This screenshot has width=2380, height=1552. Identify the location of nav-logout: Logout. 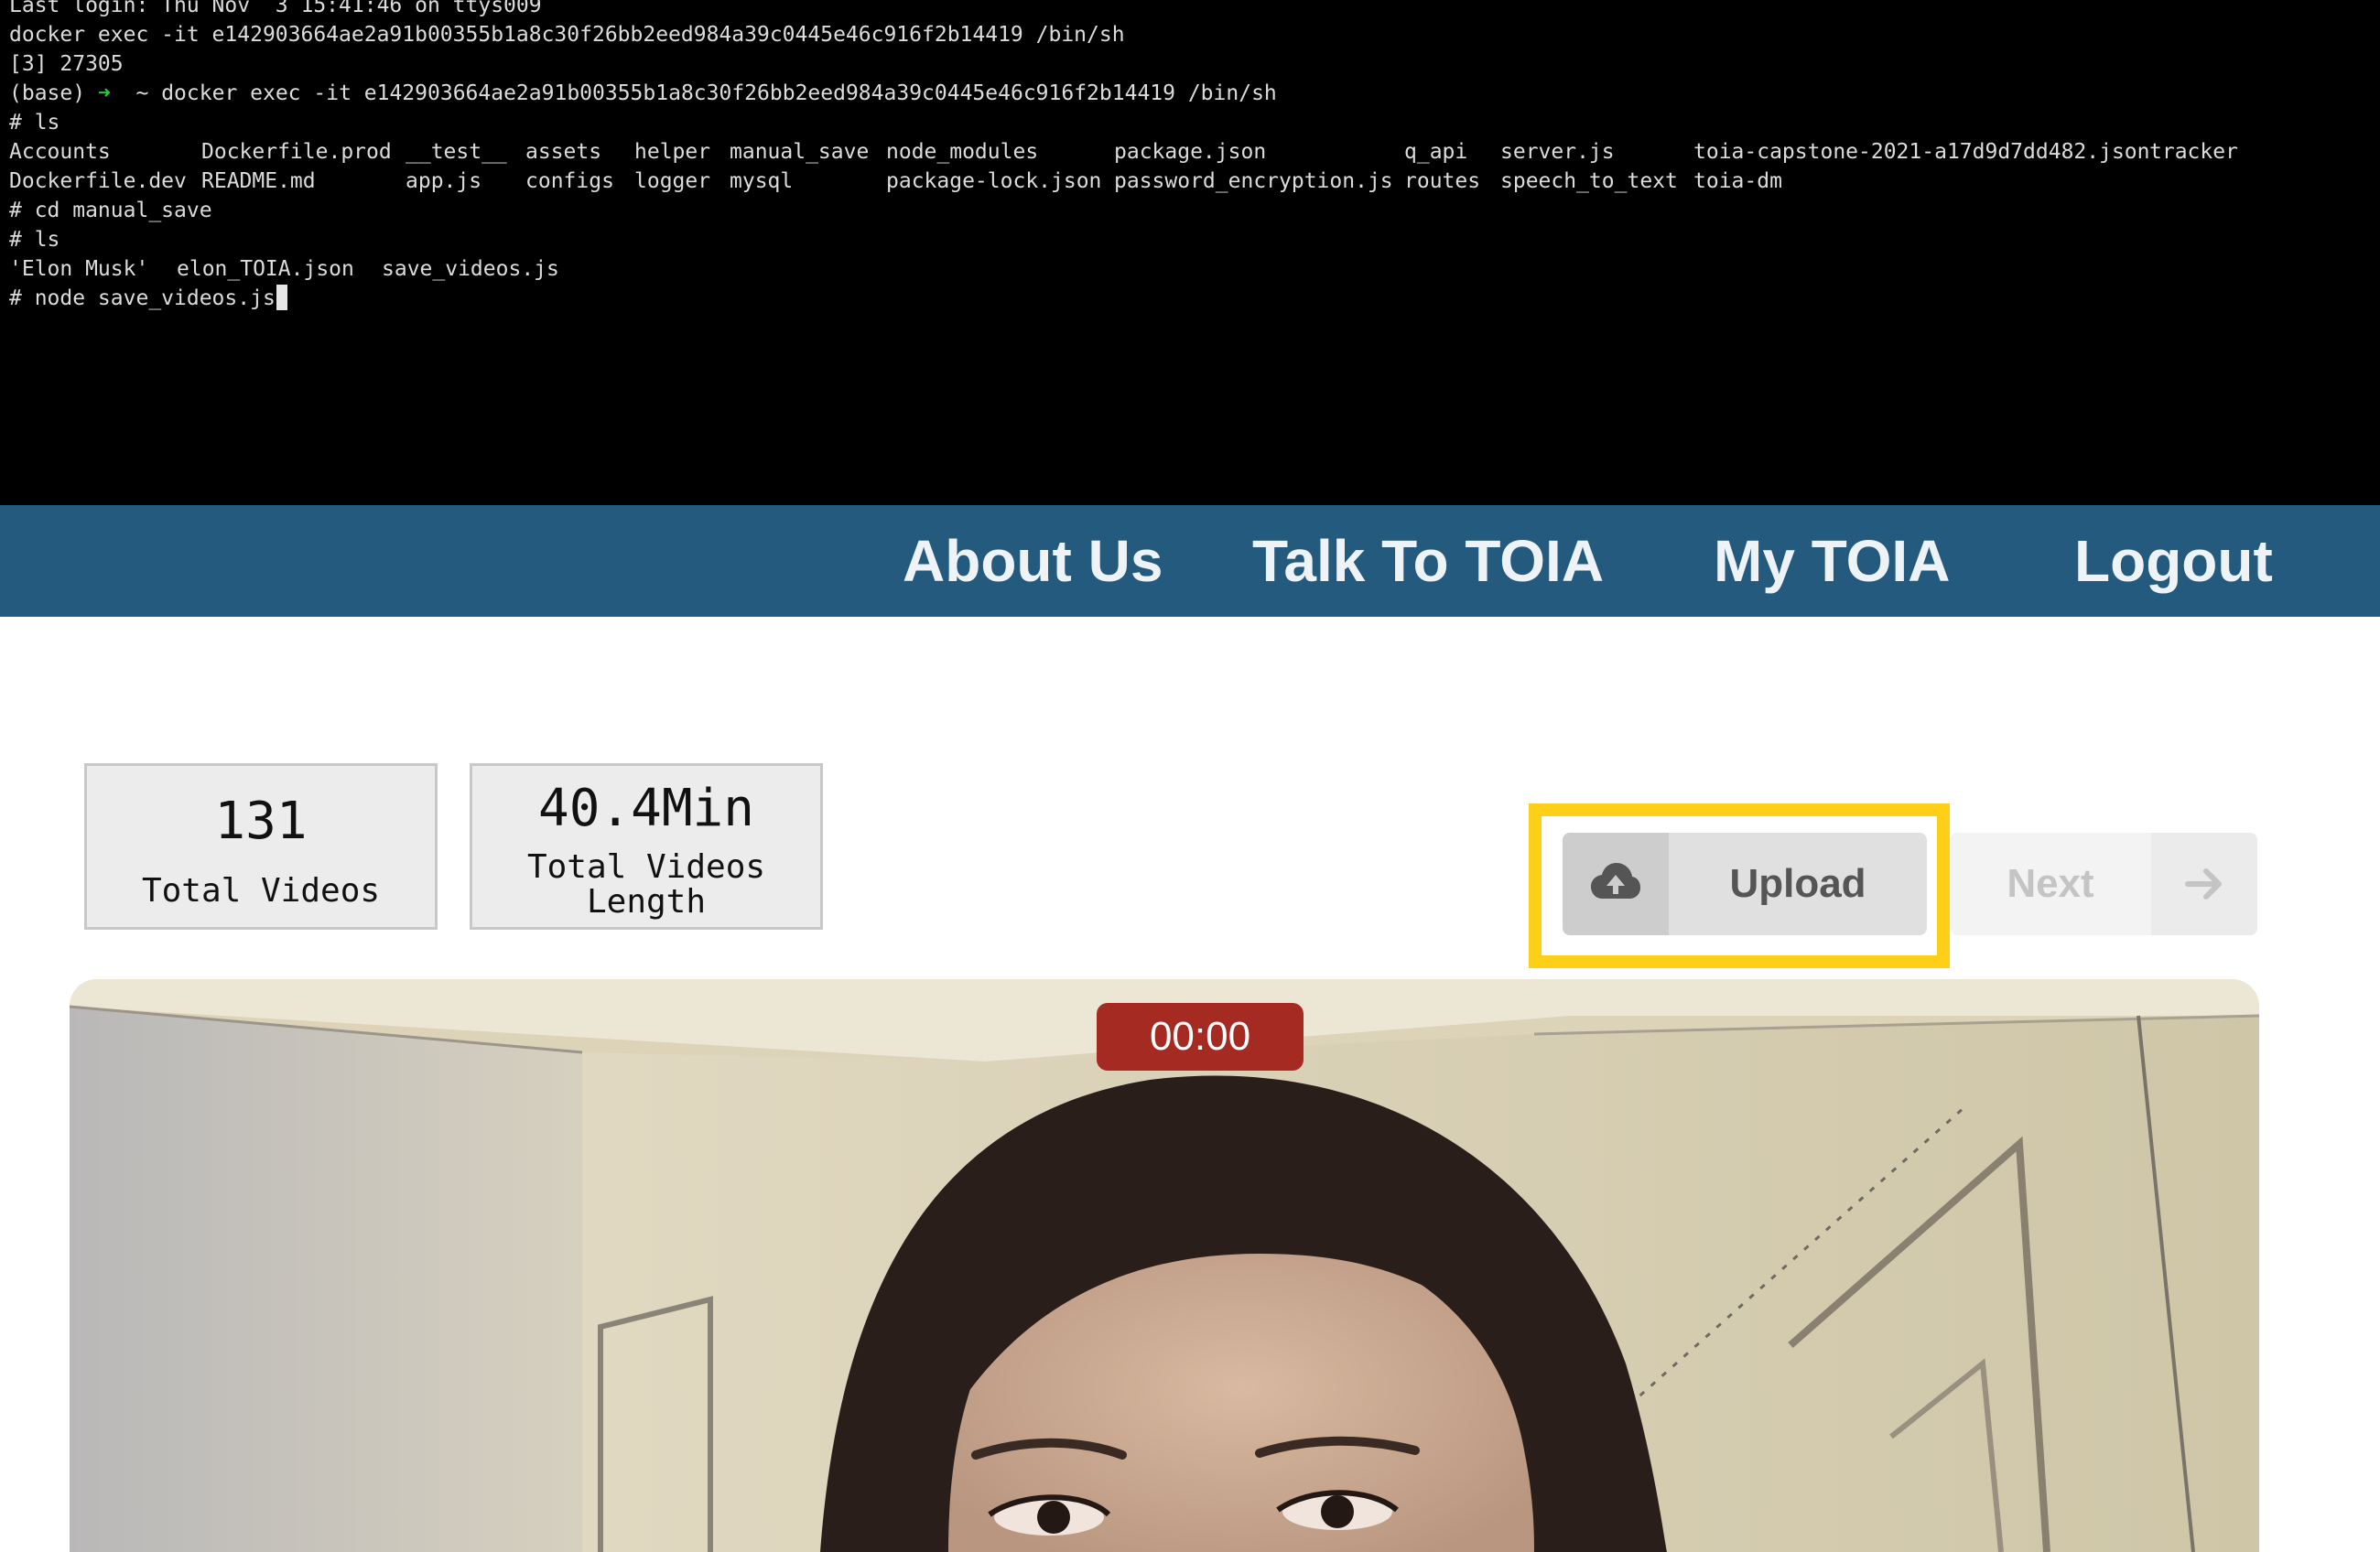
(2173, 561).